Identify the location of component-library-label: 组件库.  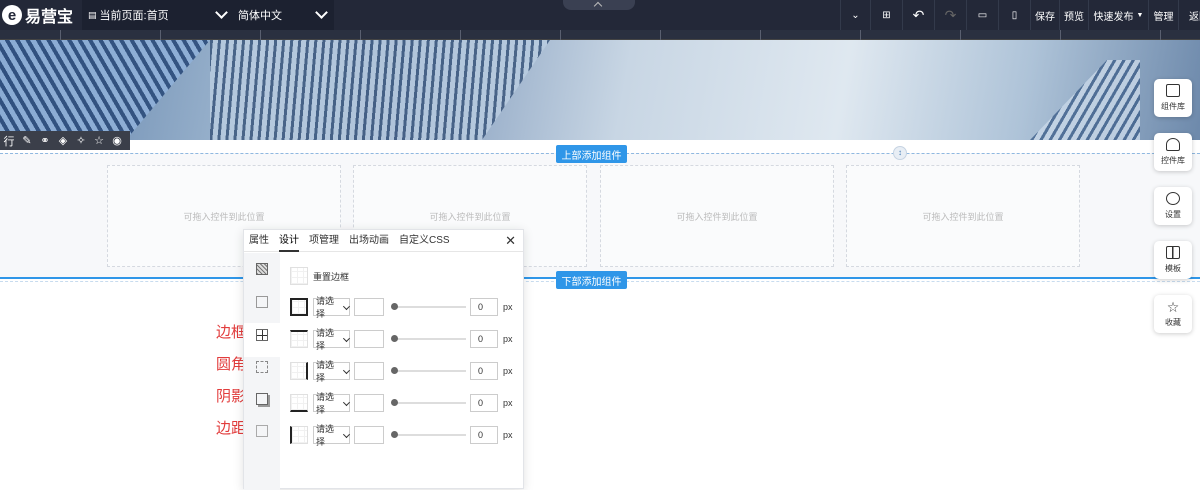
(1173, 106).